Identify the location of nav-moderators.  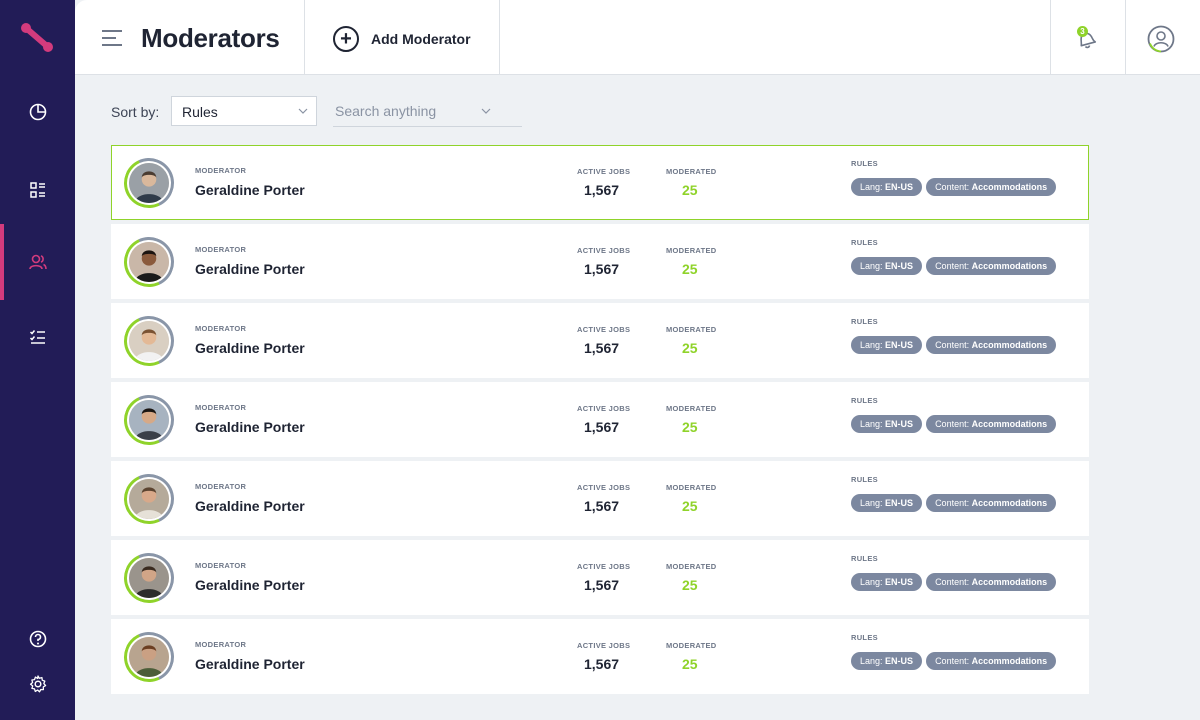
(37, 262).